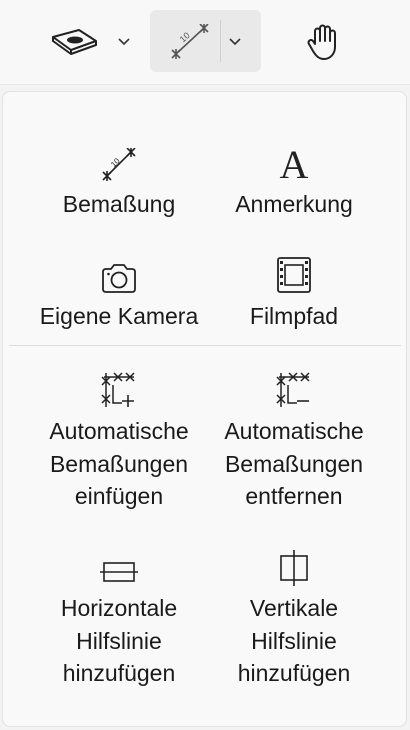  What do you see at coordinates (294, 275) in the screenshot?
I see `film-strip-icon` at bounding box center [294, 275].